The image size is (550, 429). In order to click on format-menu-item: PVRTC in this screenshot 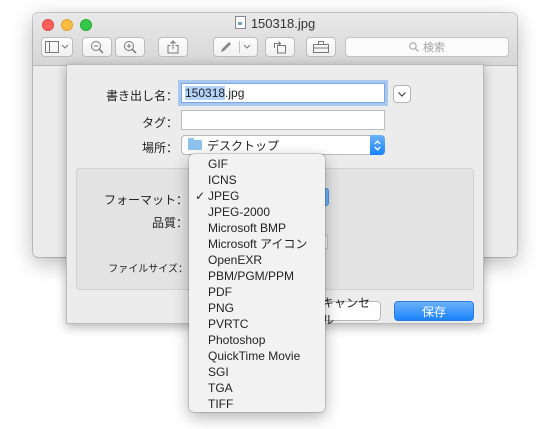, I will do `click(257, 324)`.